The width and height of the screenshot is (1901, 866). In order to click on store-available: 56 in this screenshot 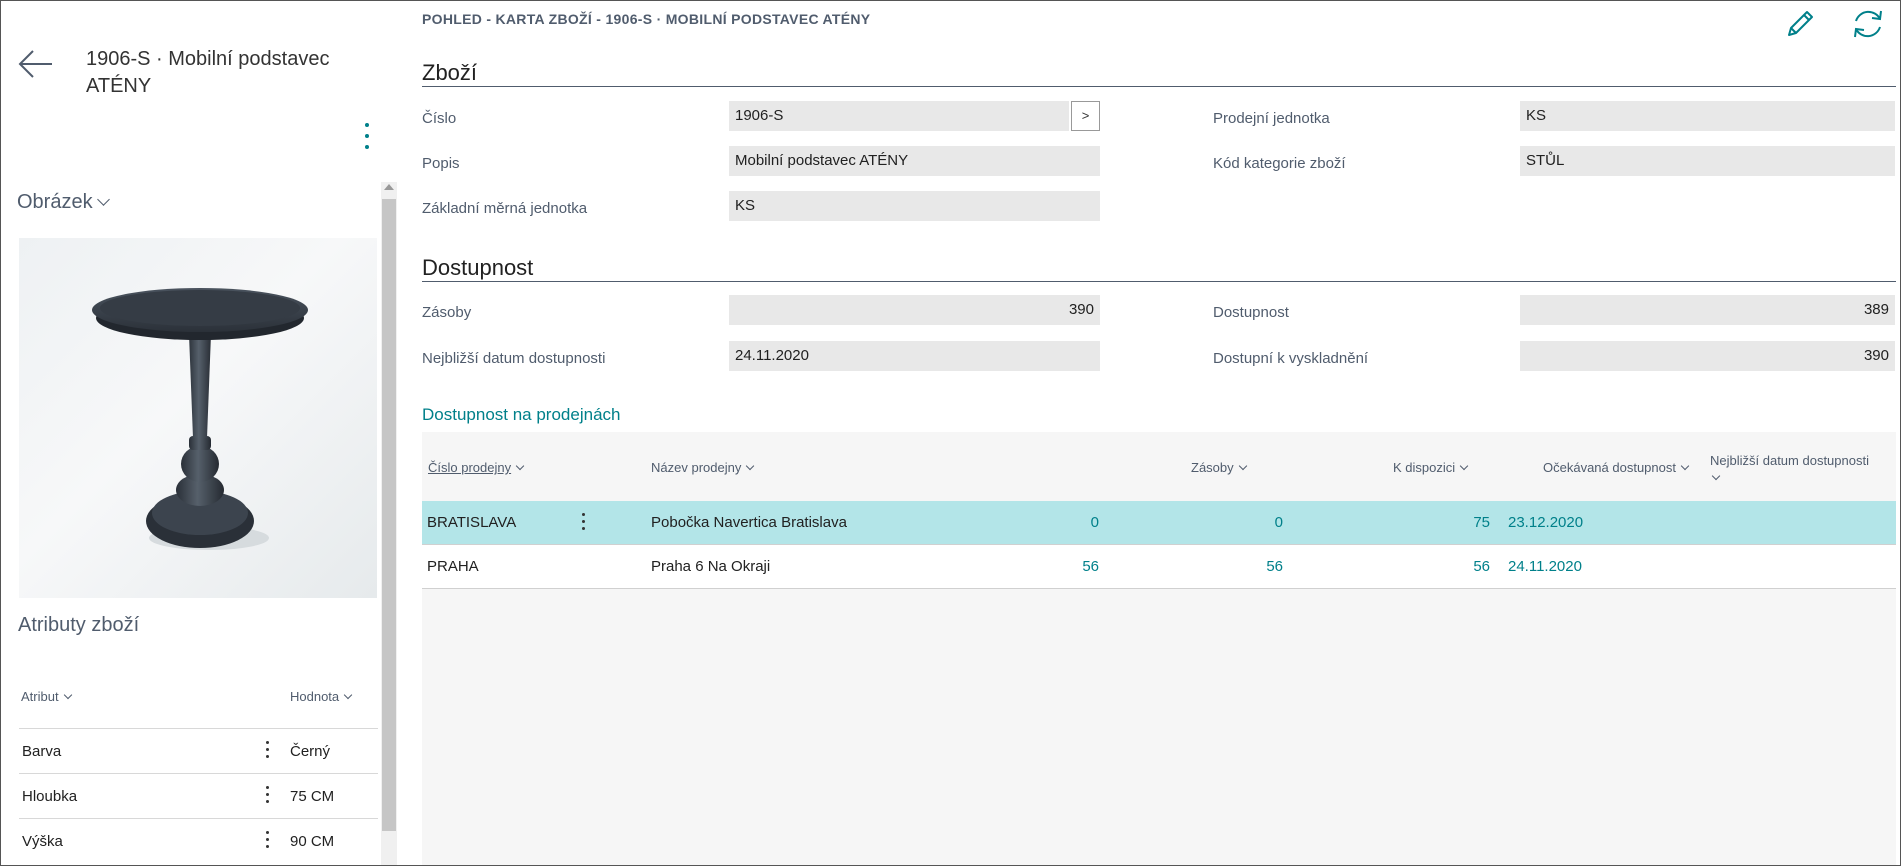, I will do `click(1232, 566)`.